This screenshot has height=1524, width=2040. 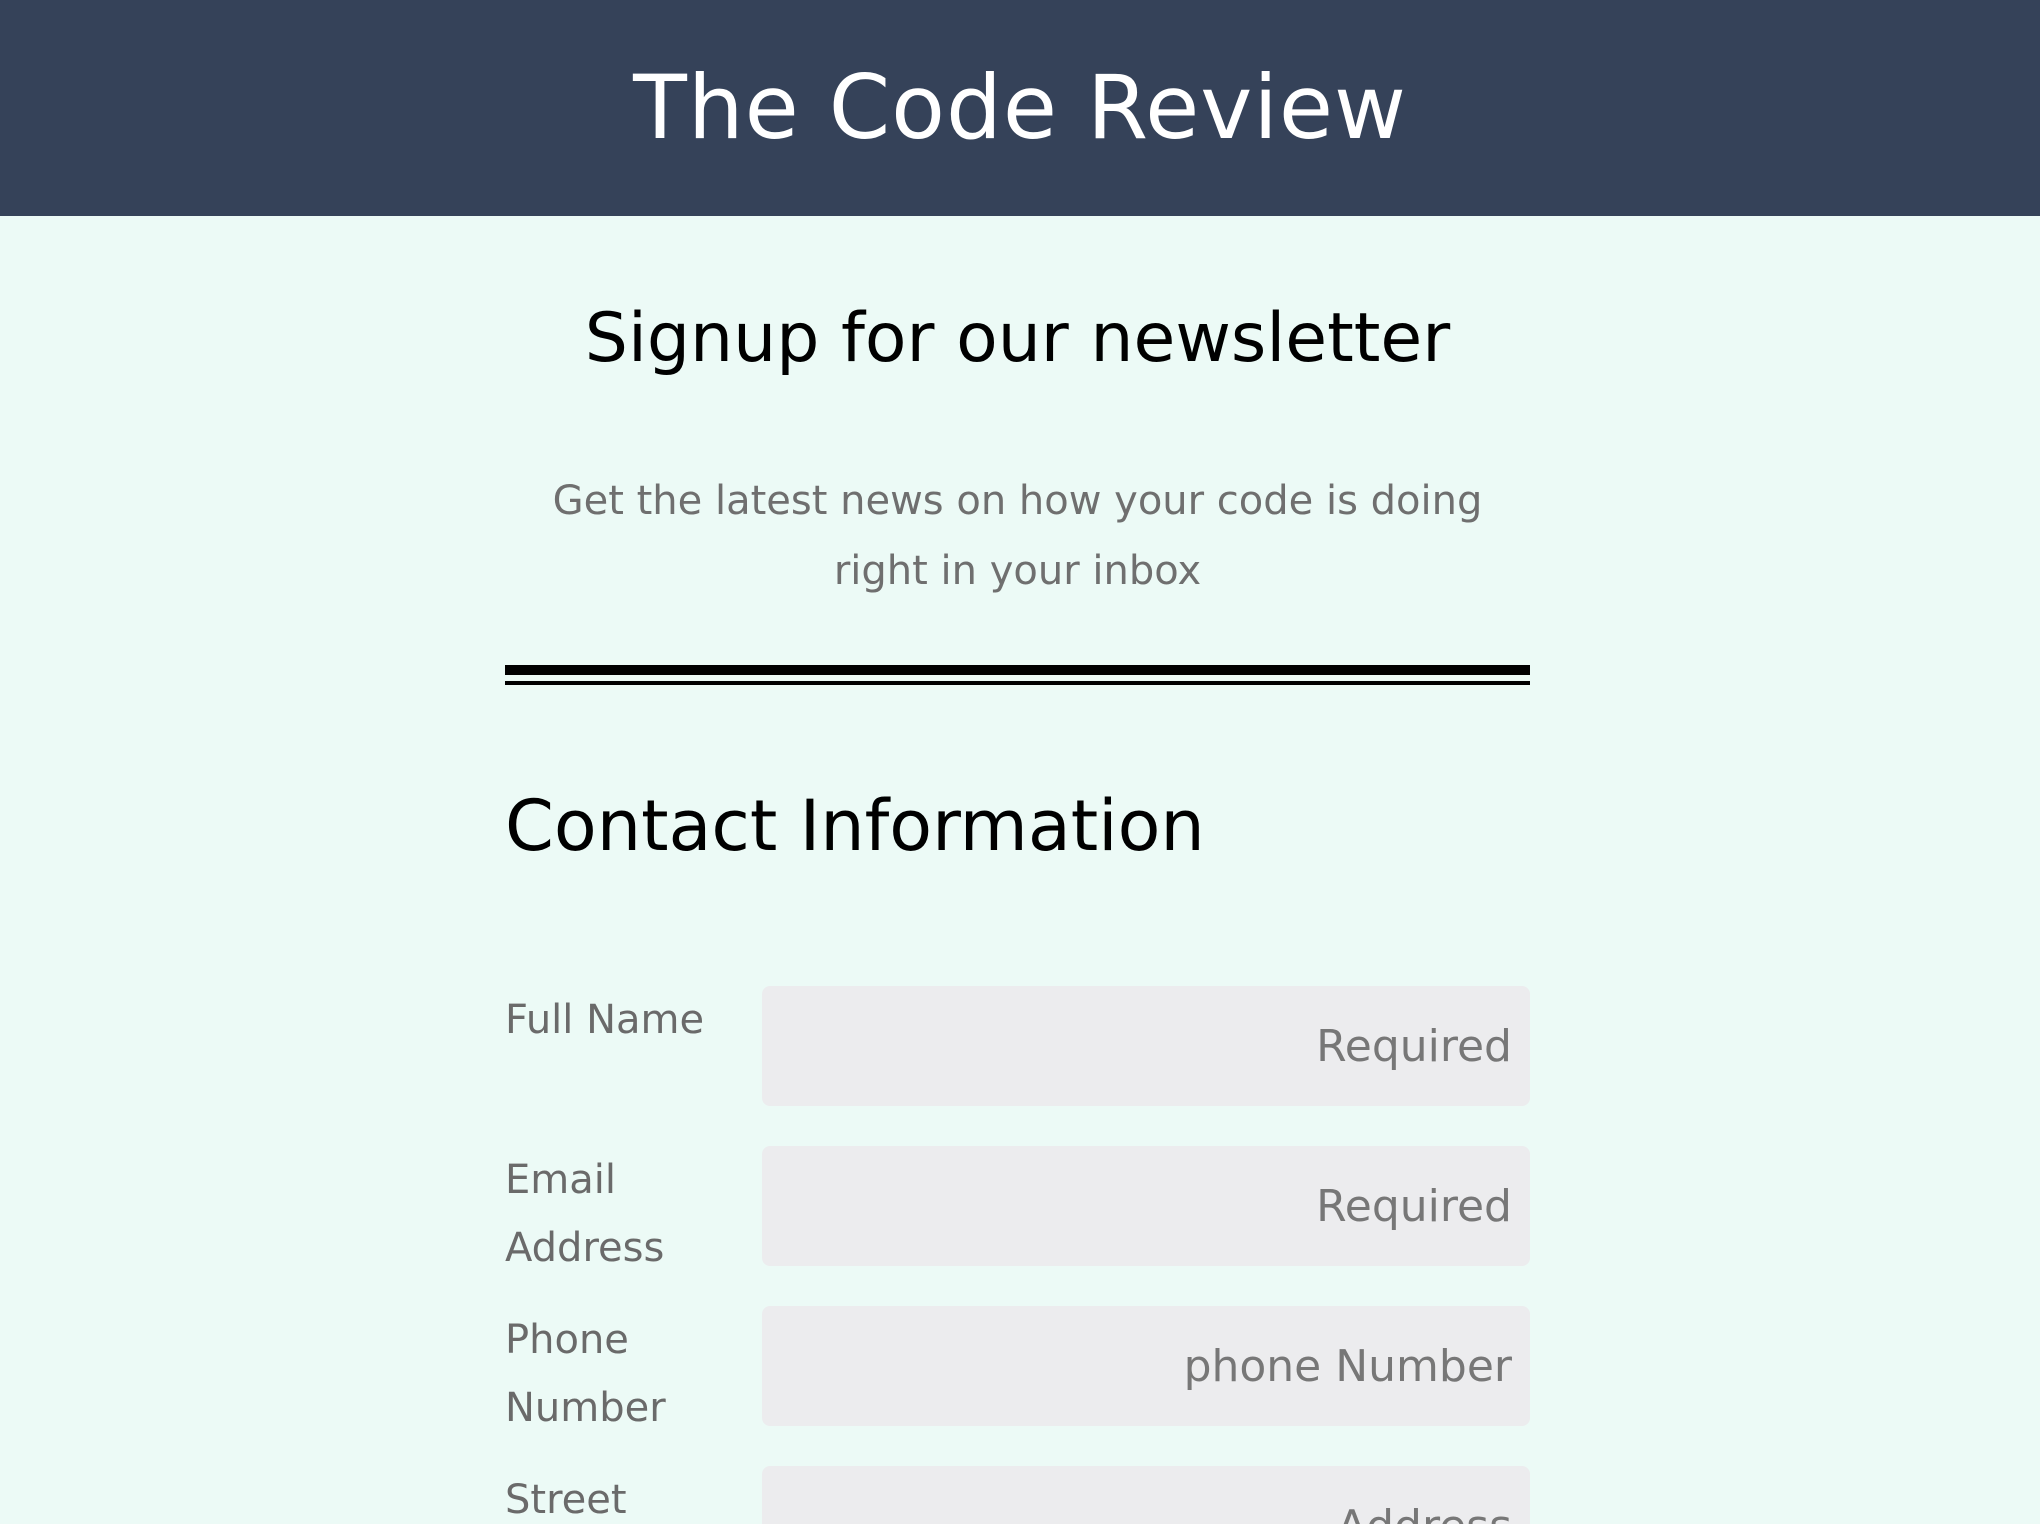 What do you see at coordinates (1146, 1495) in the screenshot?
I see `street-address-input` at bounding box center [1146, 1495].